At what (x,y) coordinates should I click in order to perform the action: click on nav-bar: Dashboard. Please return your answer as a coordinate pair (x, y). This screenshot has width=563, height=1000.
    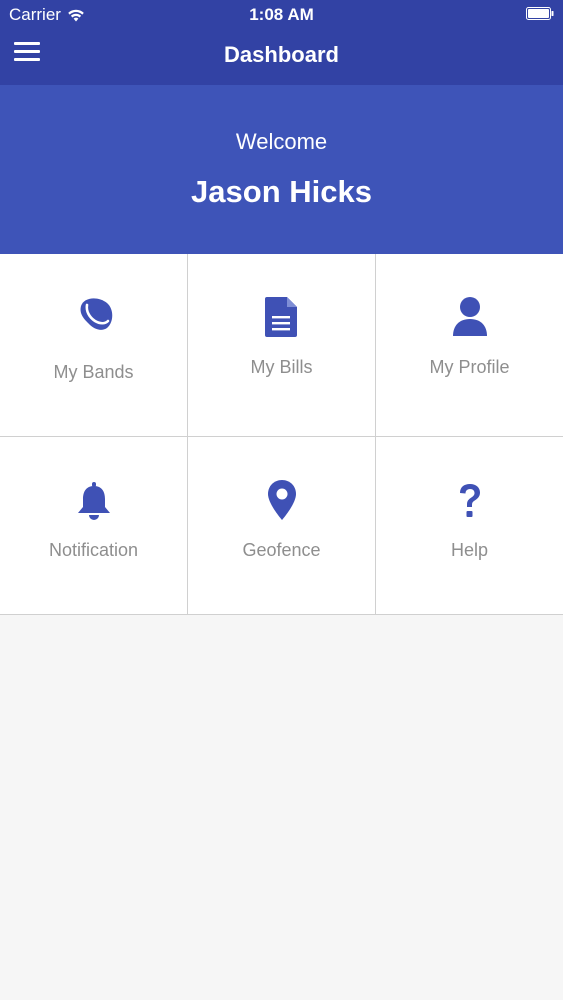
    Looking at the image, I should click on (281, 57).